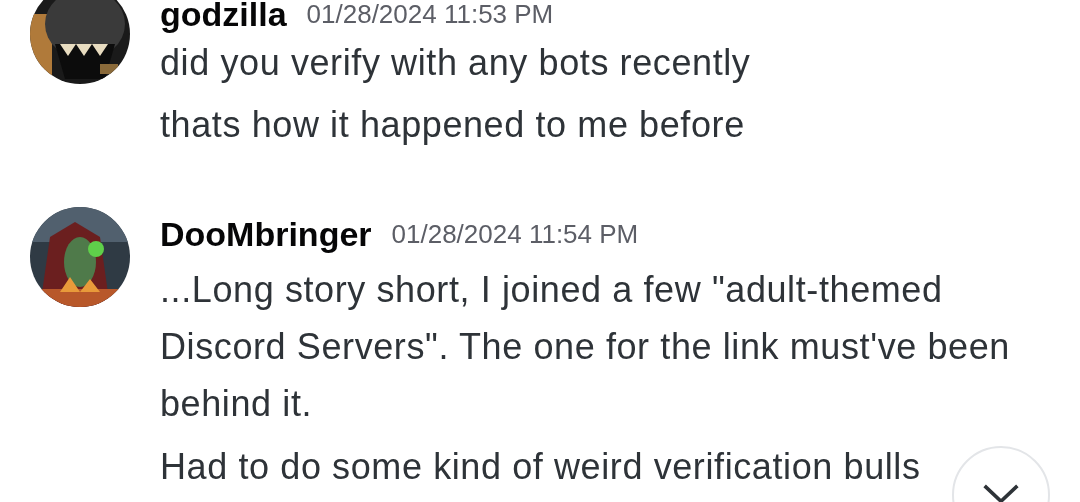  Describe the element at coordinates (223, 17) in the screenshot. I see `username: godzilla` at that location.